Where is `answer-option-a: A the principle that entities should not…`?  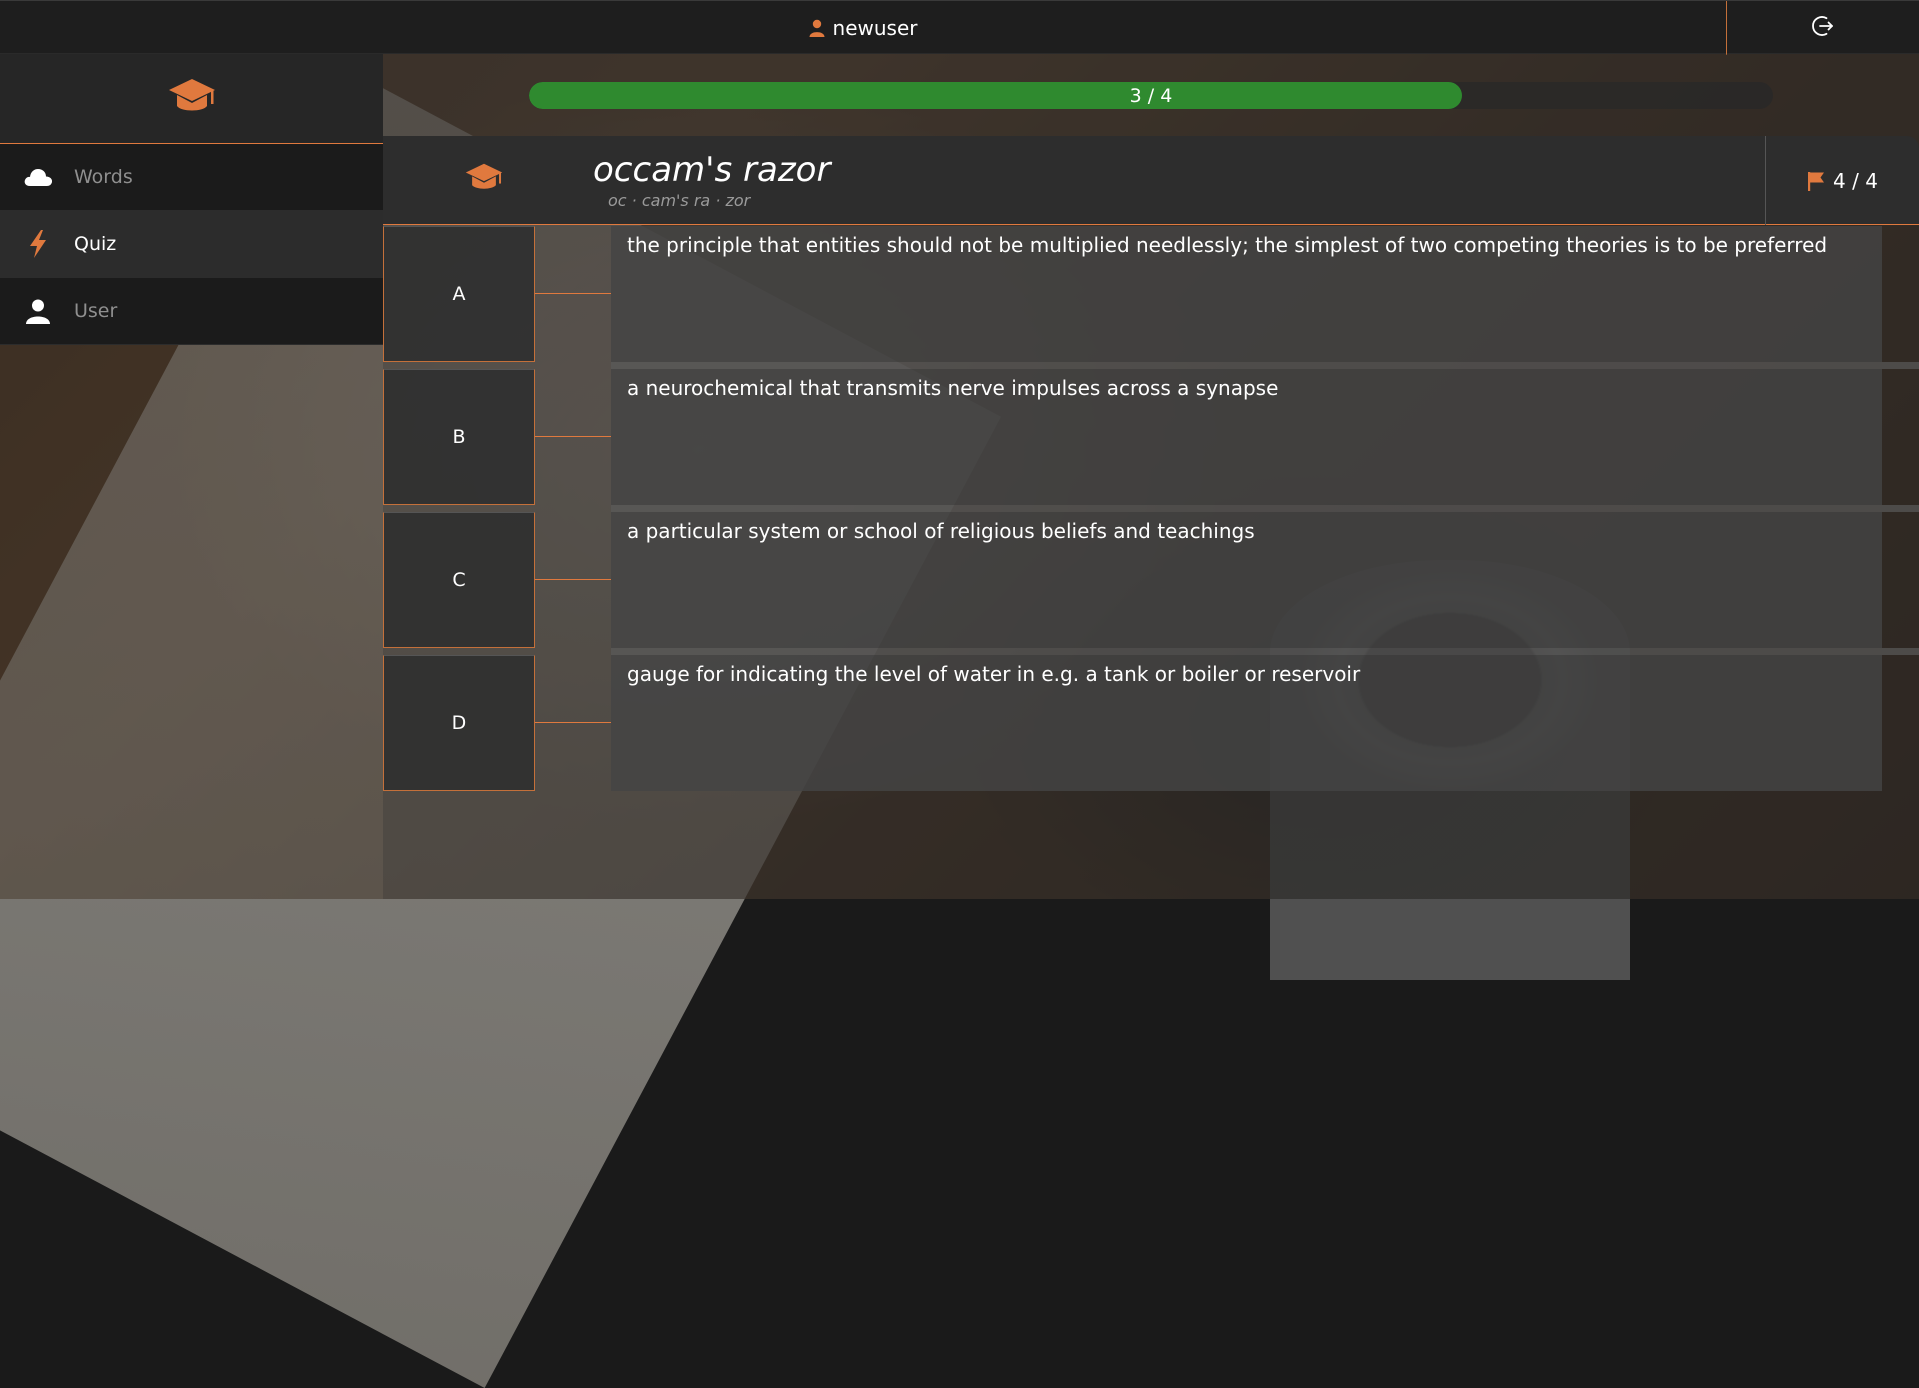 answer-option-a: A the principle that entities should not… is located at coordinates (1151, 294).